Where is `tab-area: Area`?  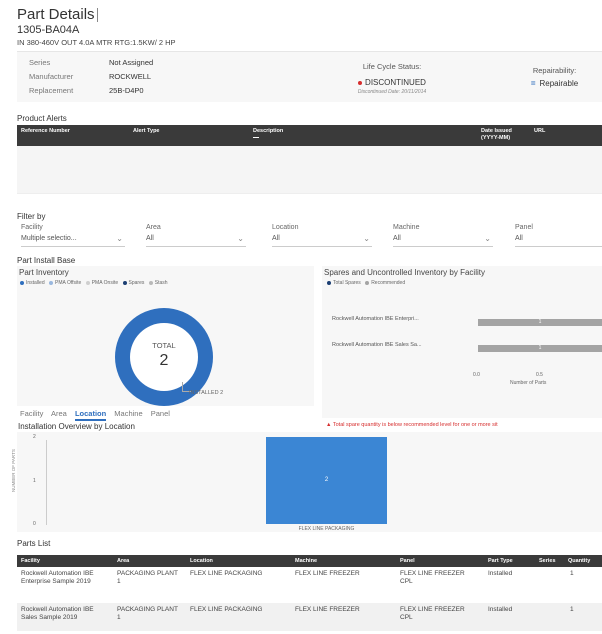 tab-area: Area is located at coordinates (59, 413).